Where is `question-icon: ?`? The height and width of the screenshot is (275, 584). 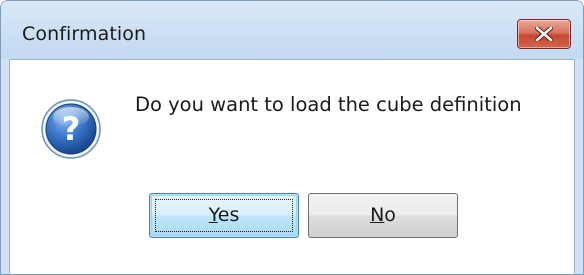 question-icon: ? is located at coordinates (71, 129).